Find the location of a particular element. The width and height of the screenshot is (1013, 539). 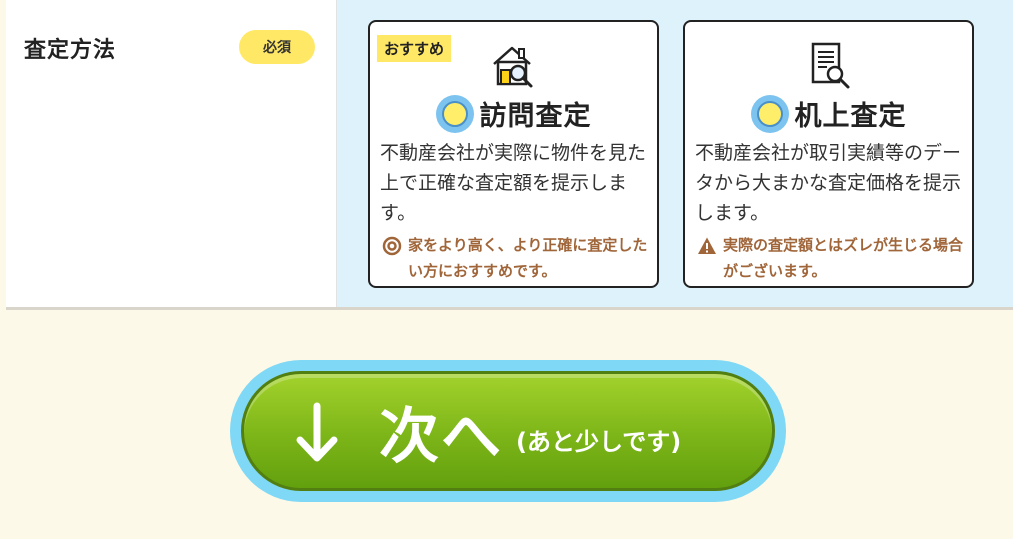

card-title-row: 机上査定 is located at coordinates (828, 113).